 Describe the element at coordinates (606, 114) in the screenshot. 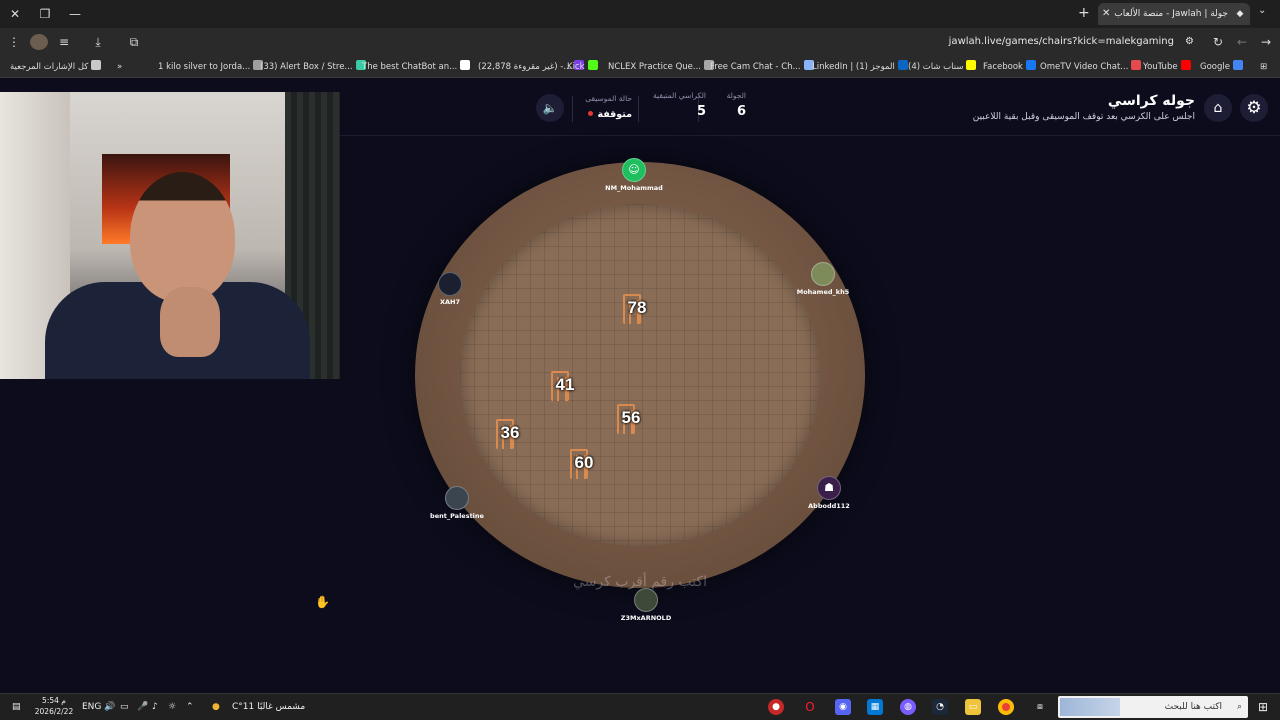

I see `music-status-value: متوقفة` at that location.